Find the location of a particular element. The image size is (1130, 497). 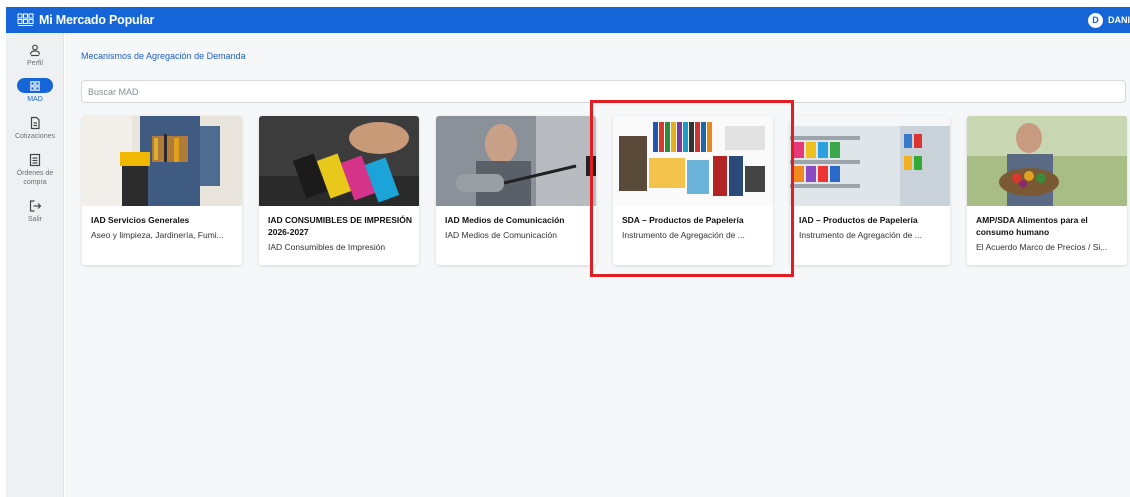

card-description: IAD Medios de Comunicación is located at coordinates (501, 235).